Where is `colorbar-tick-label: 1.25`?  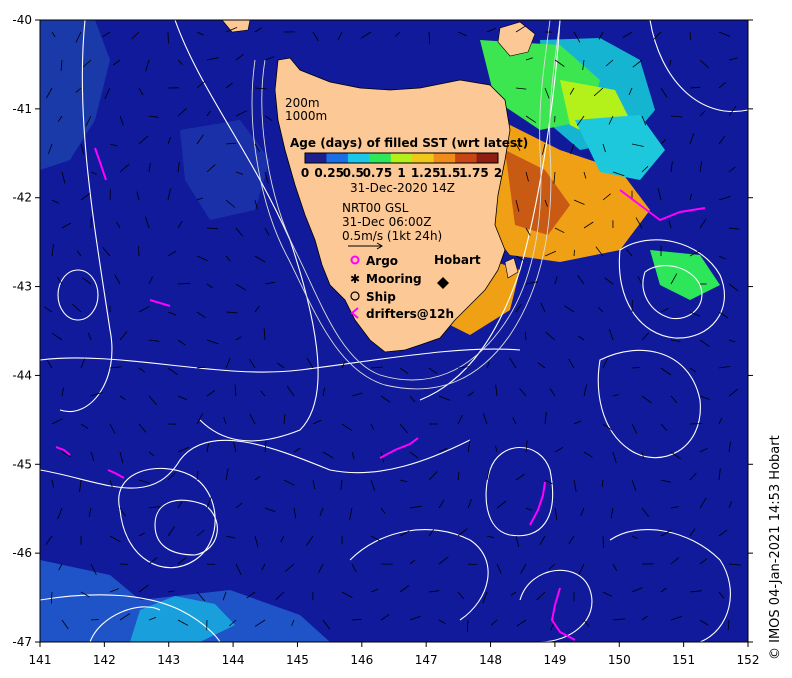
colorbar-tick-label: 1.25 is located at coordinates (426, 173).